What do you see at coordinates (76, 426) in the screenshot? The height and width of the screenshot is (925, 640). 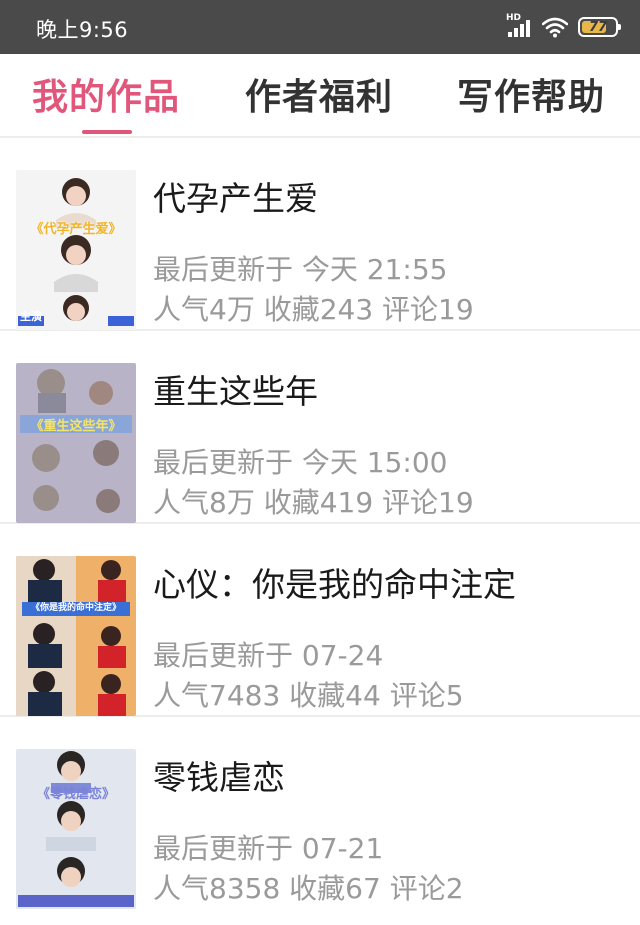 I see `cover-title: 《重生这些年》` at bounding box center [76, 426].